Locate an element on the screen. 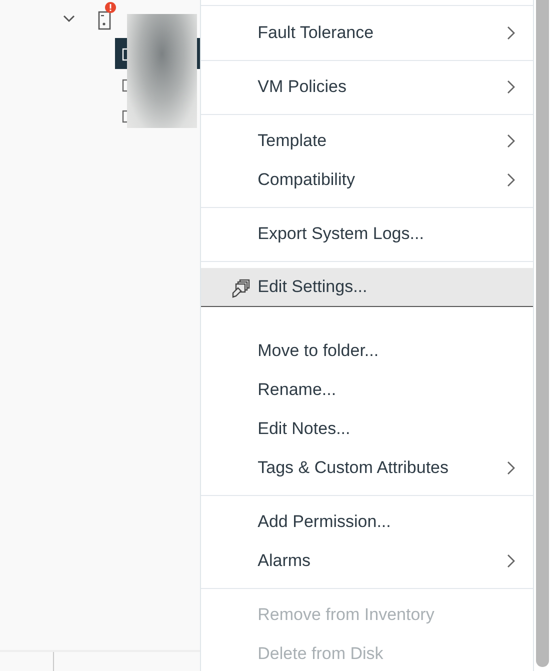  scrollbar-thumb is located at coordinates (543, 333).